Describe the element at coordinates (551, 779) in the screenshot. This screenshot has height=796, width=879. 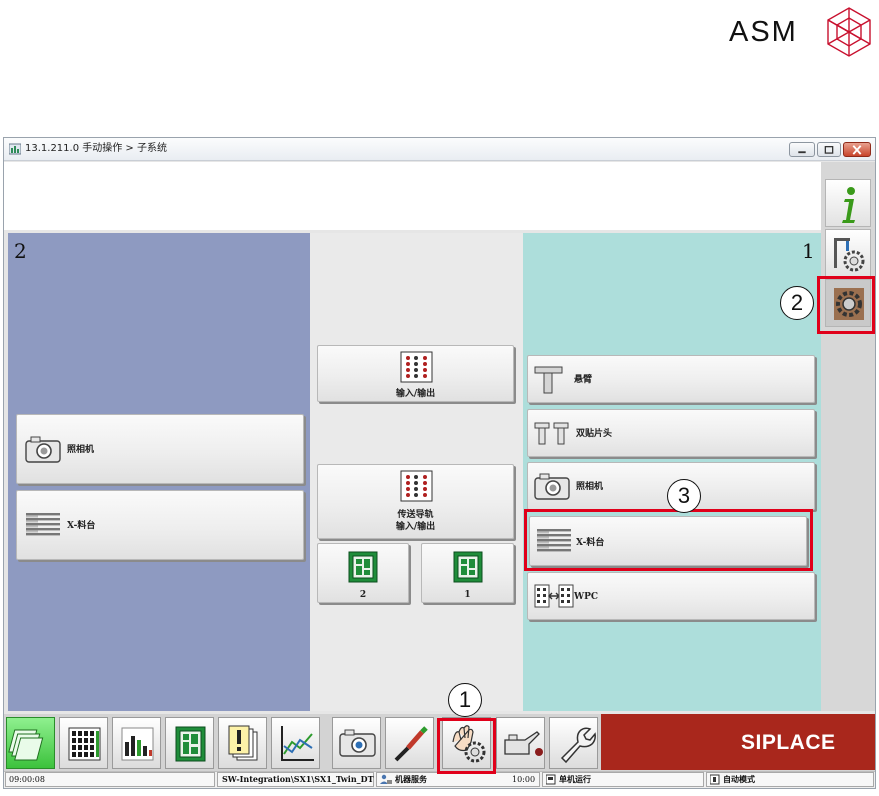
I see `machine-icon` at that location.